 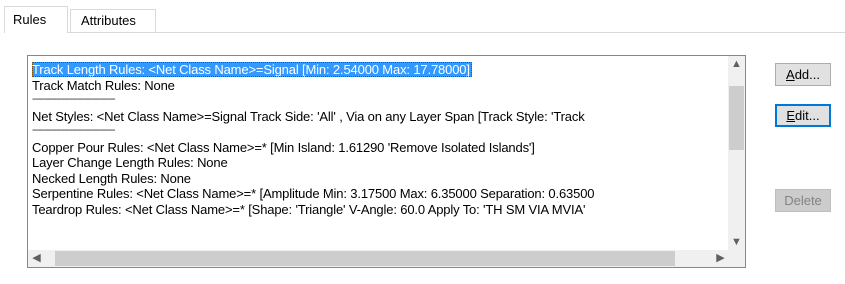 What do you see at coordinates (736, 153) in the screenshot?
I see `vertical-scrollbar: ▲ ▼` at bounding box center [736, 153].